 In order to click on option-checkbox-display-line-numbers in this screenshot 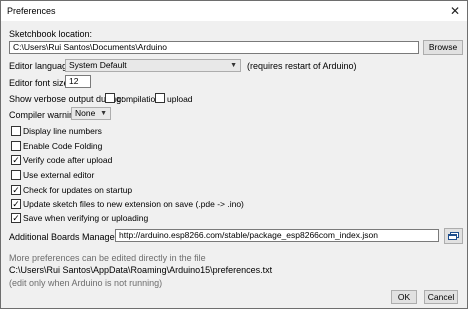, I will do `click(16, 131)`.